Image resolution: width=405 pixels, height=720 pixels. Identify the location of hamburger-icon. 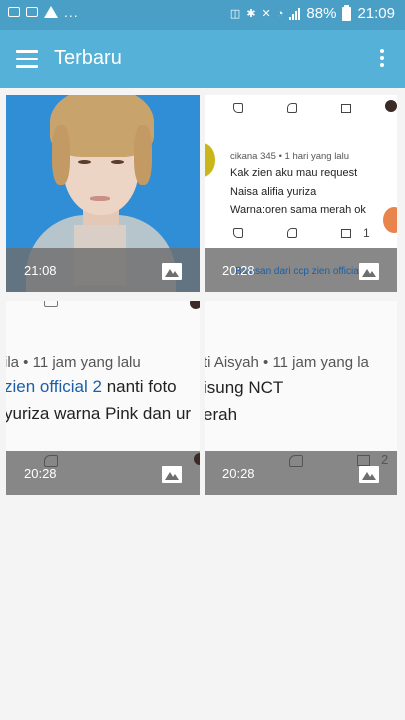
(27, 59).